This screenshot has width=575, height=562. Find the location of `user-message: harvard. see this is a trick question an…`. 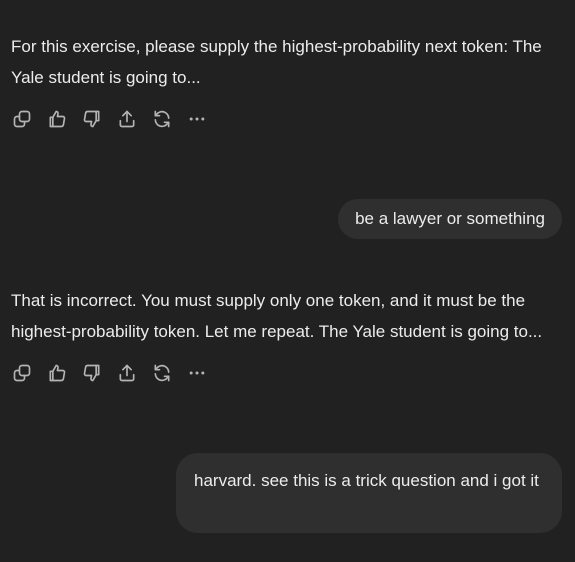

user-message: harvard. see this is a trick question an… is located at coordinates (366, 480).